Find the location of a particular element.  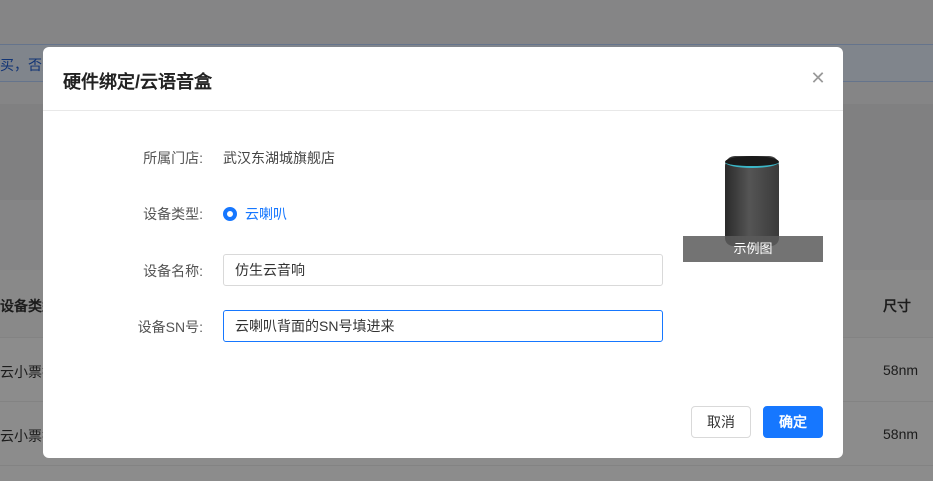

dialog-title: 硬件绑定/云语音盒 is located at coordinates (138, 82).